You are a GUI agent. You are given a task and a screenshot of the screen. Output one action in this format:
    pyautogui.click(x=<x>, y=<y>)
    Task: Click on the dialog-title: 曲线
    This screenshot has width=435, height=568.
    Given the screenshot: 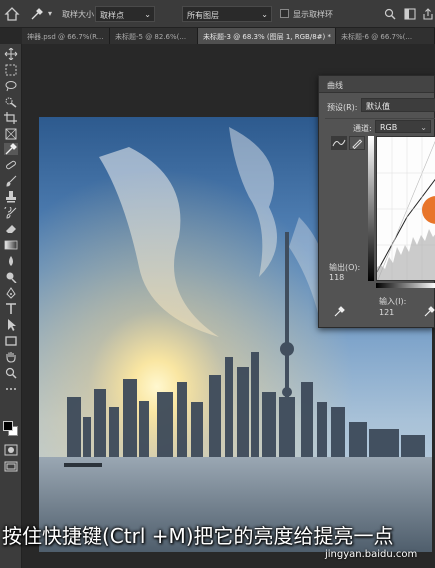 What is the action you would take?
    pyautogui.click(x=376, y=84)
    